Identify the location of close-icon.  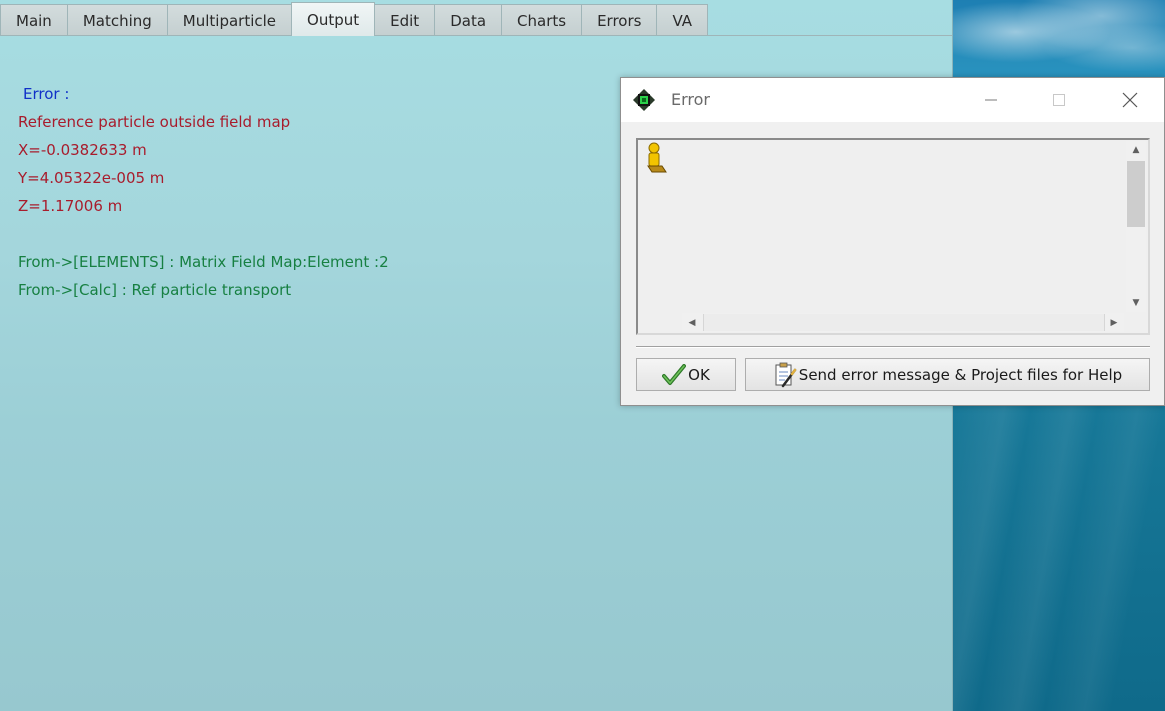
(1130, 100).